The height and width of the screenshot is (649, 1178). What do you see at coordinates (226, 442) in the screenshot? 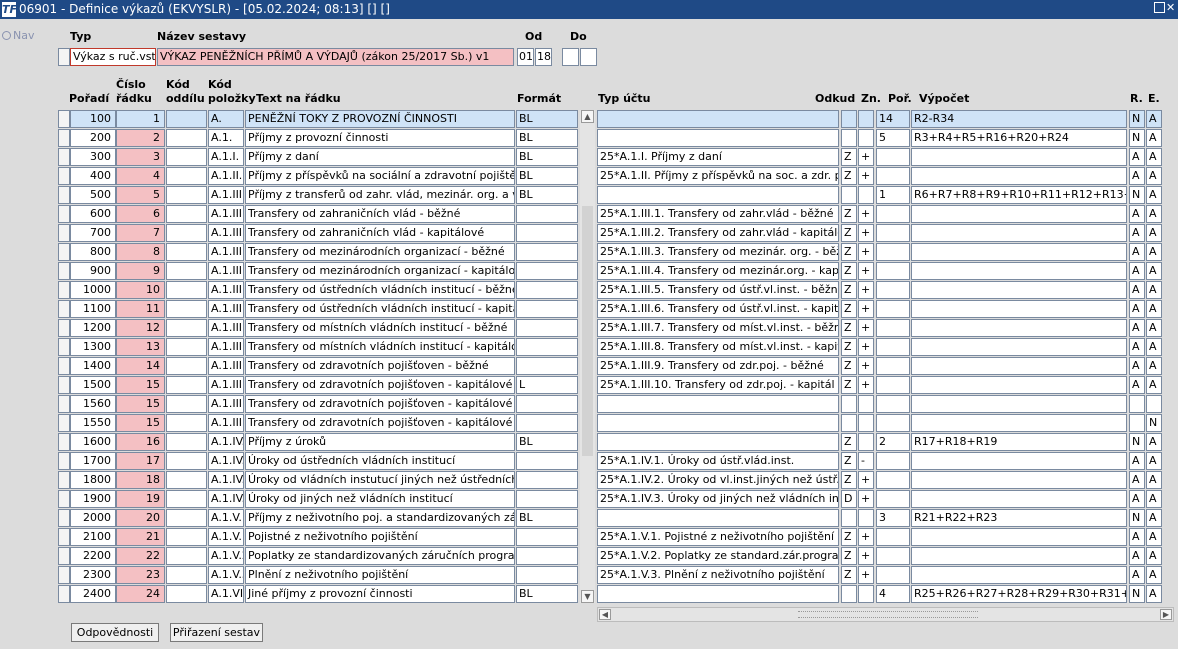
I see `cell-polozka: A.1.IV.` at bounding box center [226, 442].